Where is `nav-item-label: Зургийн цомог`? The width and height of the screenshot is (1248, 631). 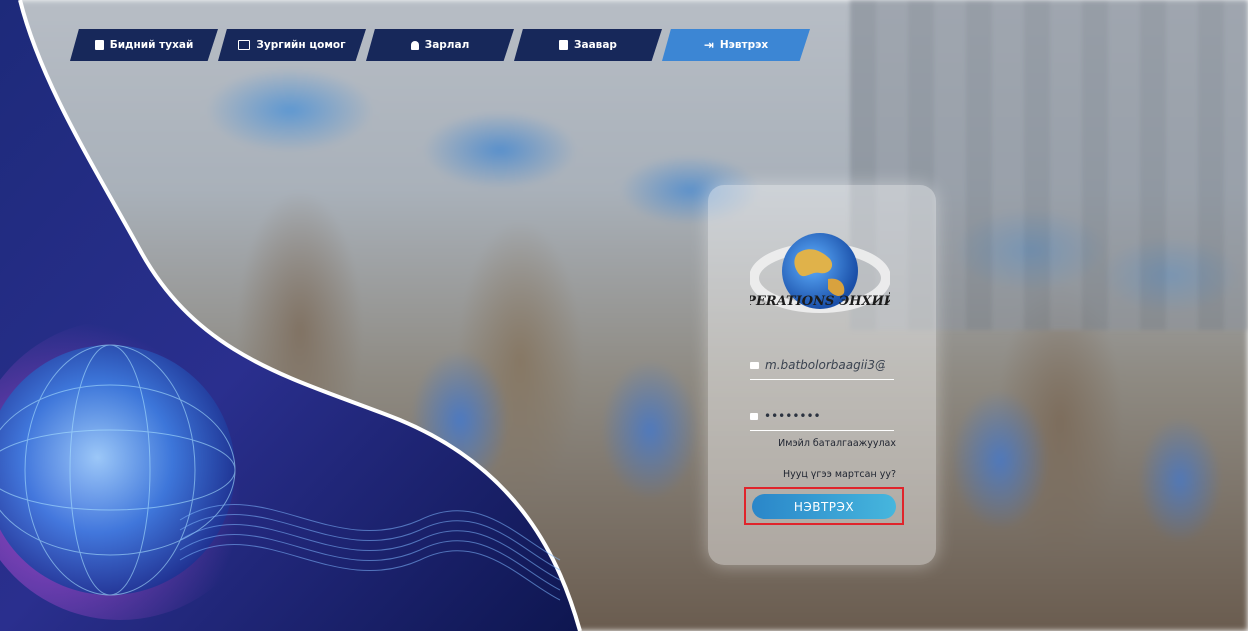 nav-item-label: Зургийн цомог is located at coordinates (301, 45).